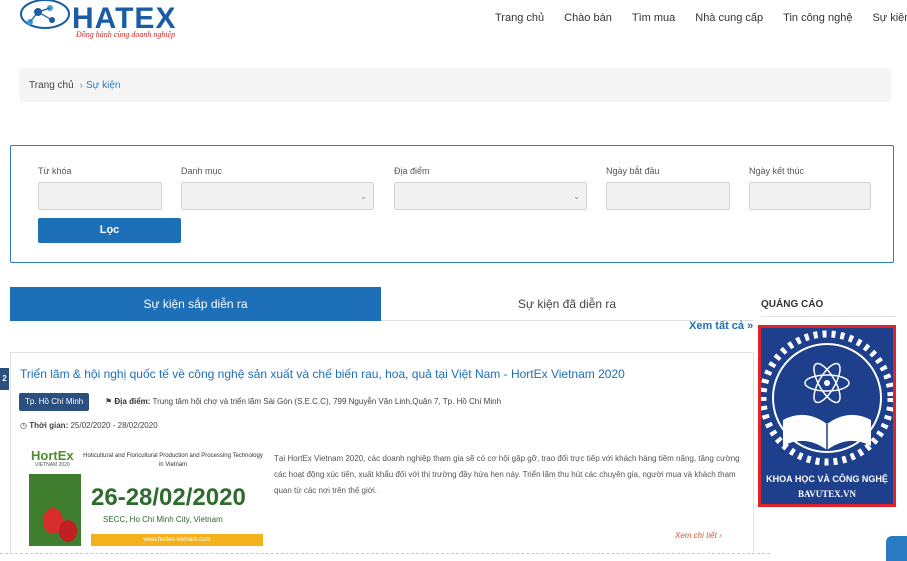 This screenshot has height=561, width=907. What do you see at coordinates (4, 379) in the screenshot?
I see `side-number-badge: 2` at bounding box center [4, 379].